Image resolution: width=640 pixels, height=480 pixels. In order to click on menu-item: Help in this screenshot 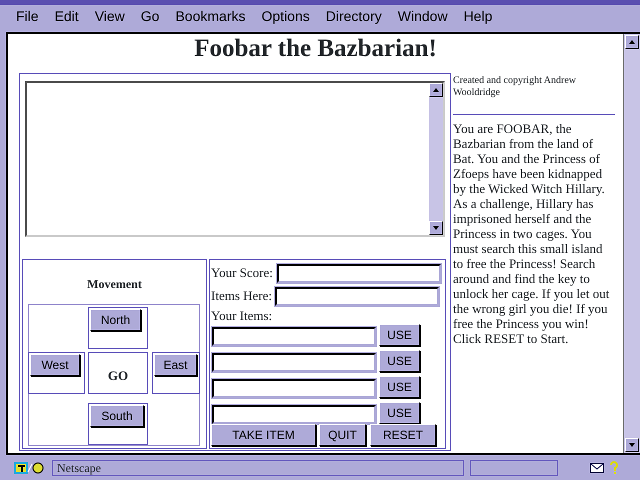, I will do `click(478, 16)`.